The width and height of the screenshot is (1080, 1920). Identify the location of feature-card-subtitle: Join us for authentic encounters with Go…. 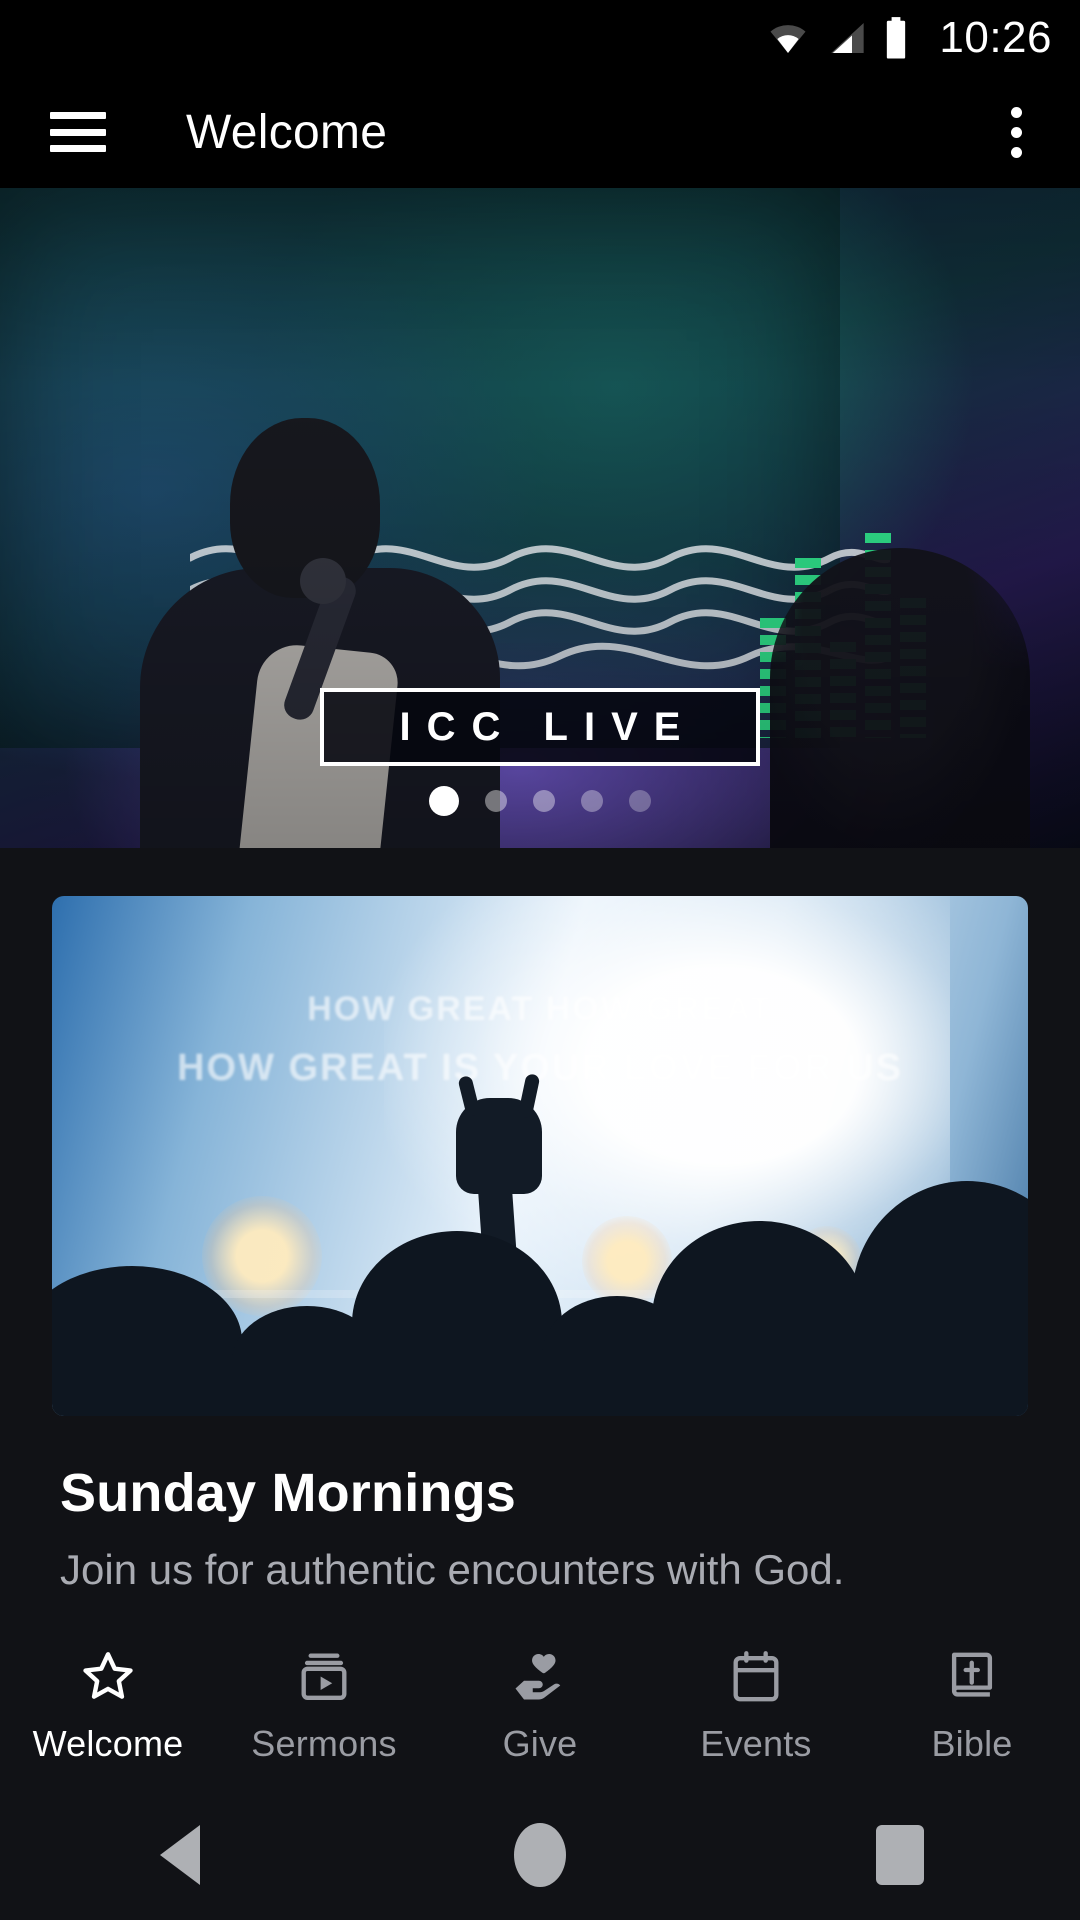
(452, 1569).